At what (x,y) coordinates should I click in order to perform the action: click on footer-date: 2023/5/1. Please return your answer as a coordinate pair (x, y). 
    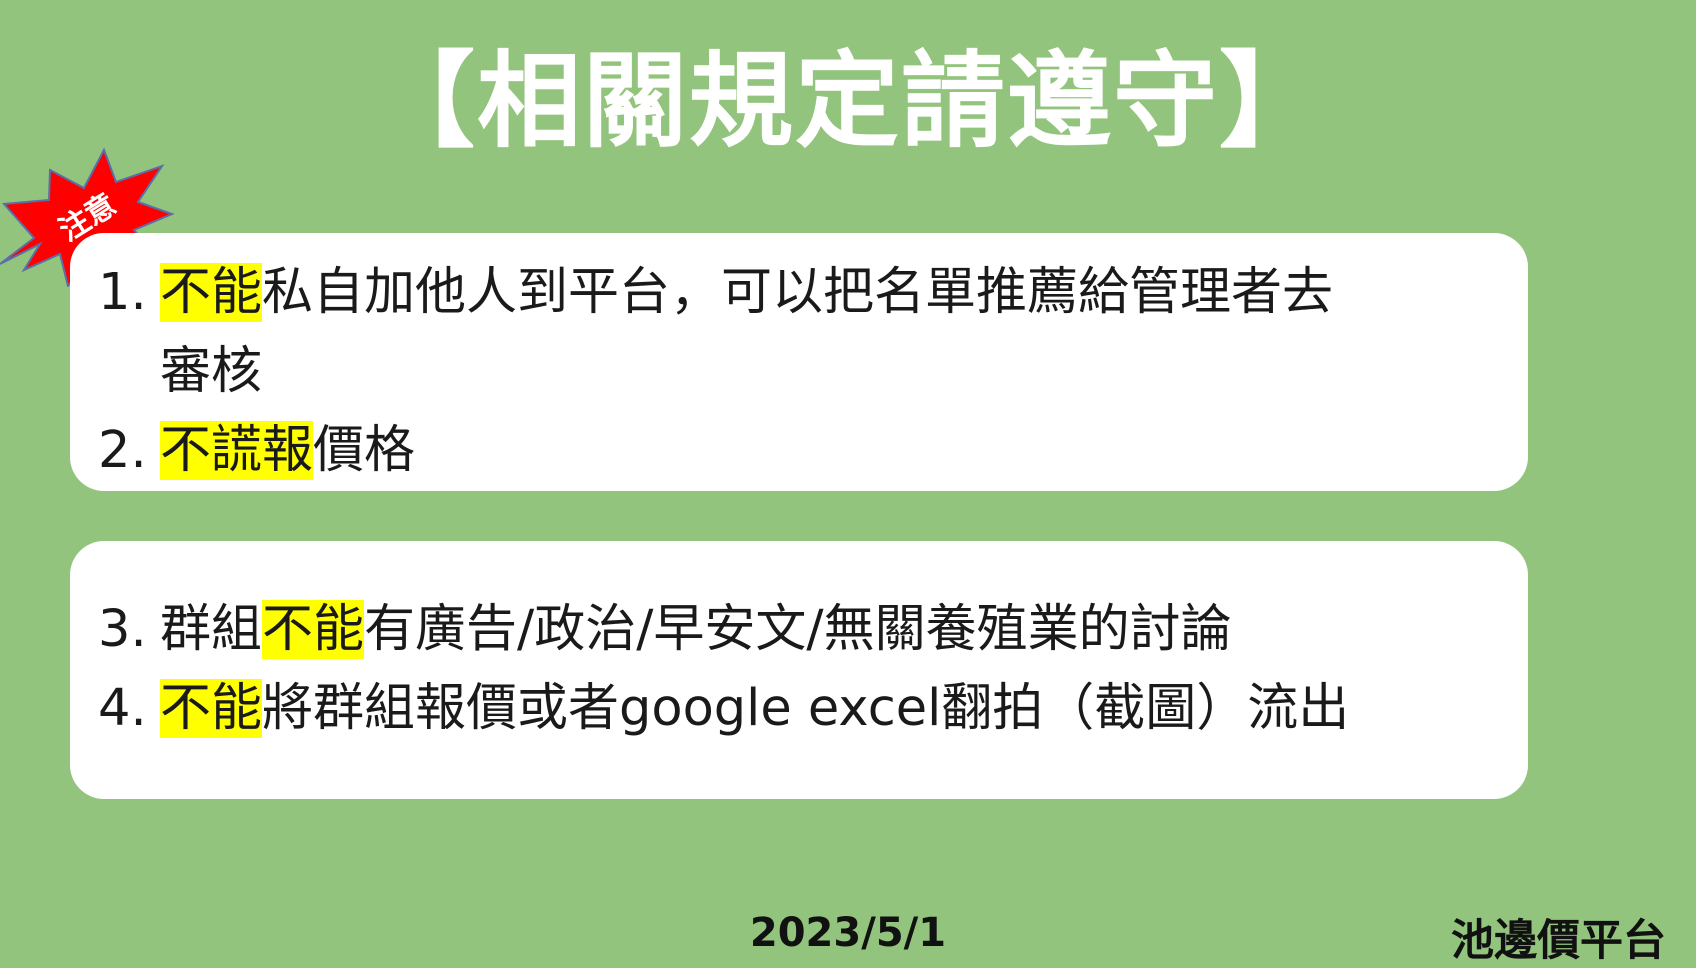
    Looking at the image, I should click on (848, 933).